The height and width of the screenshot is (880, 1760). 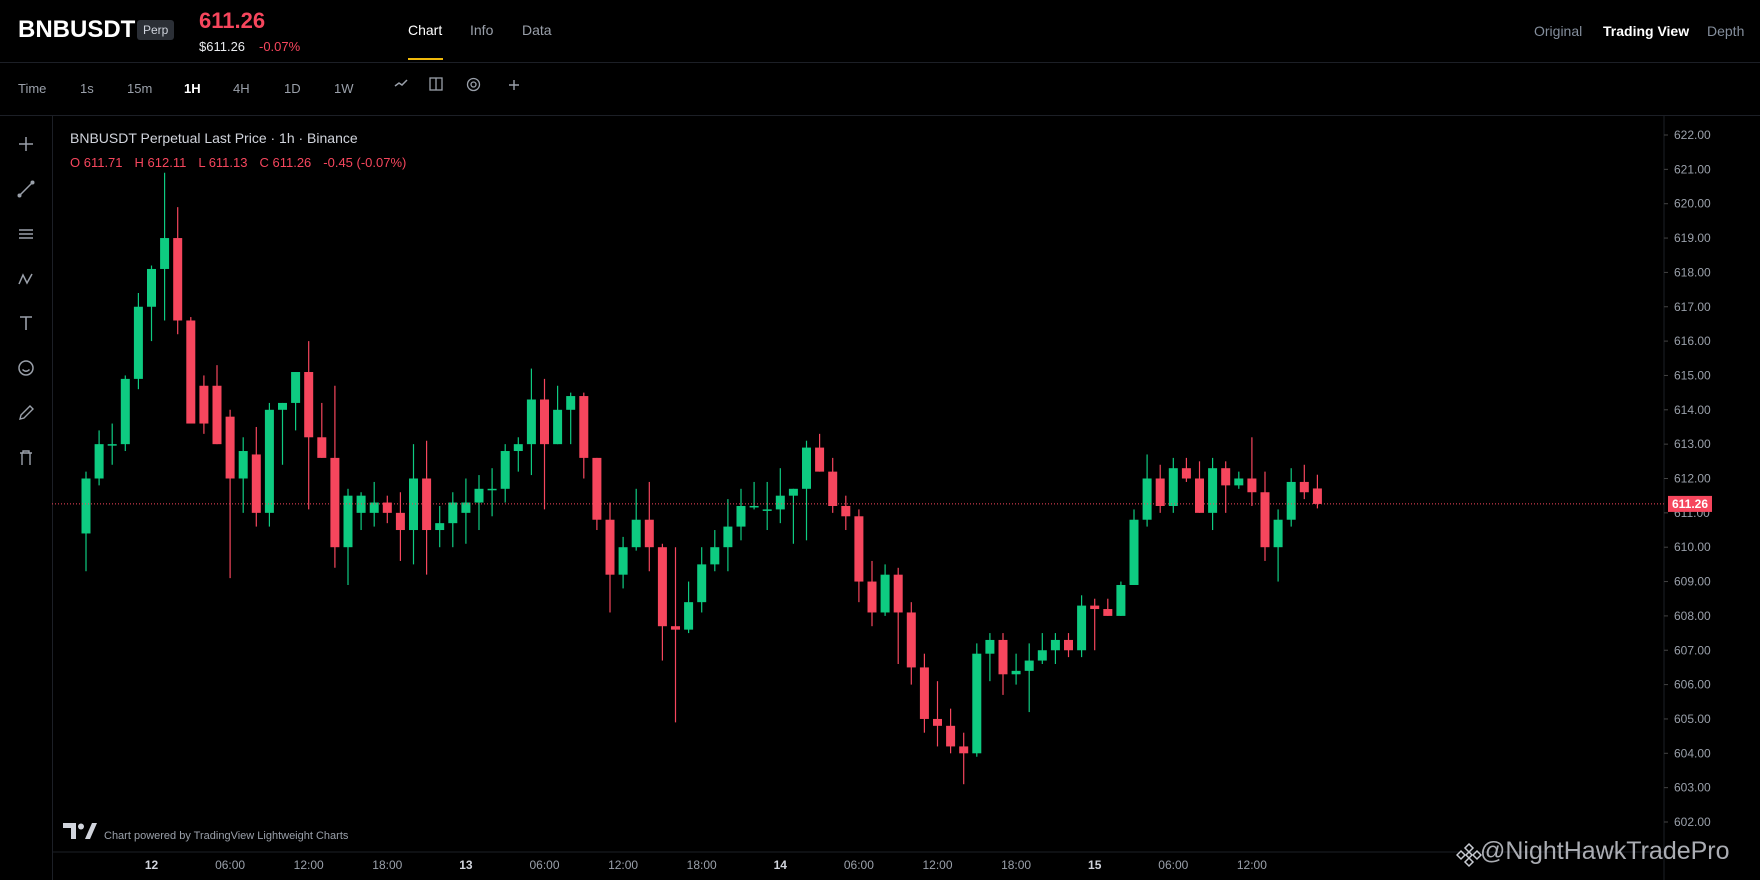 What do you see at coordinates (1173, 865) in the screenshot?
I see `time-tick-label: 06:00` at bounding box center [1173, 865].